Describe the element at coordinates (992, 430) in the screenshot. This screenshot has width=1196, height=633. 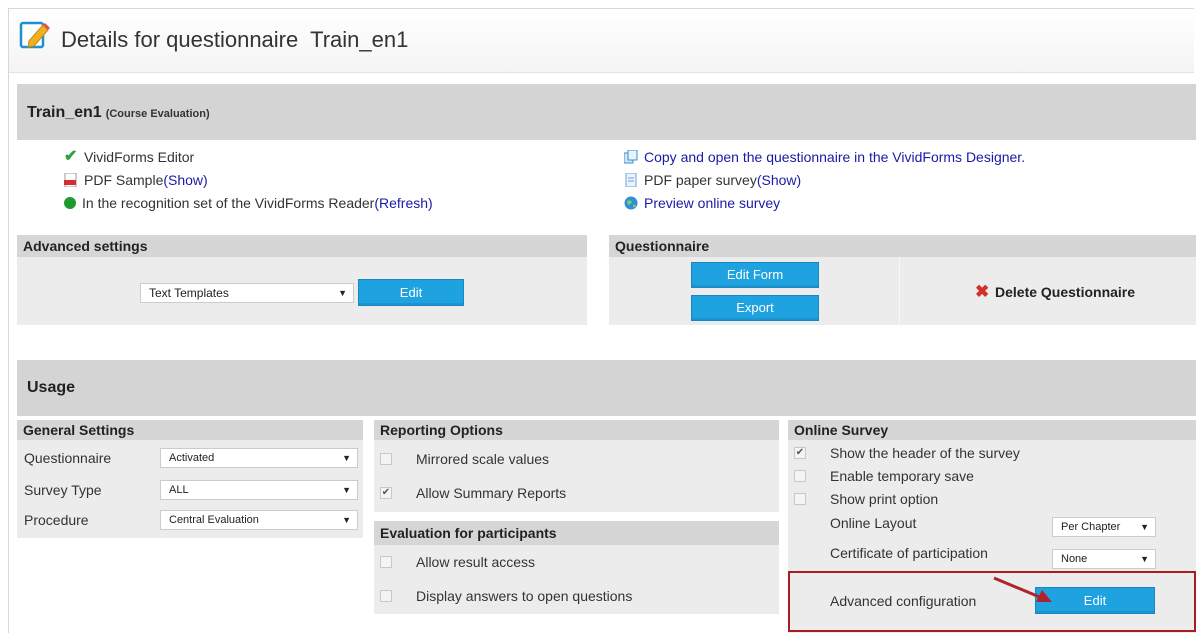
I see `online-survey-title: Online Survey` at that location.